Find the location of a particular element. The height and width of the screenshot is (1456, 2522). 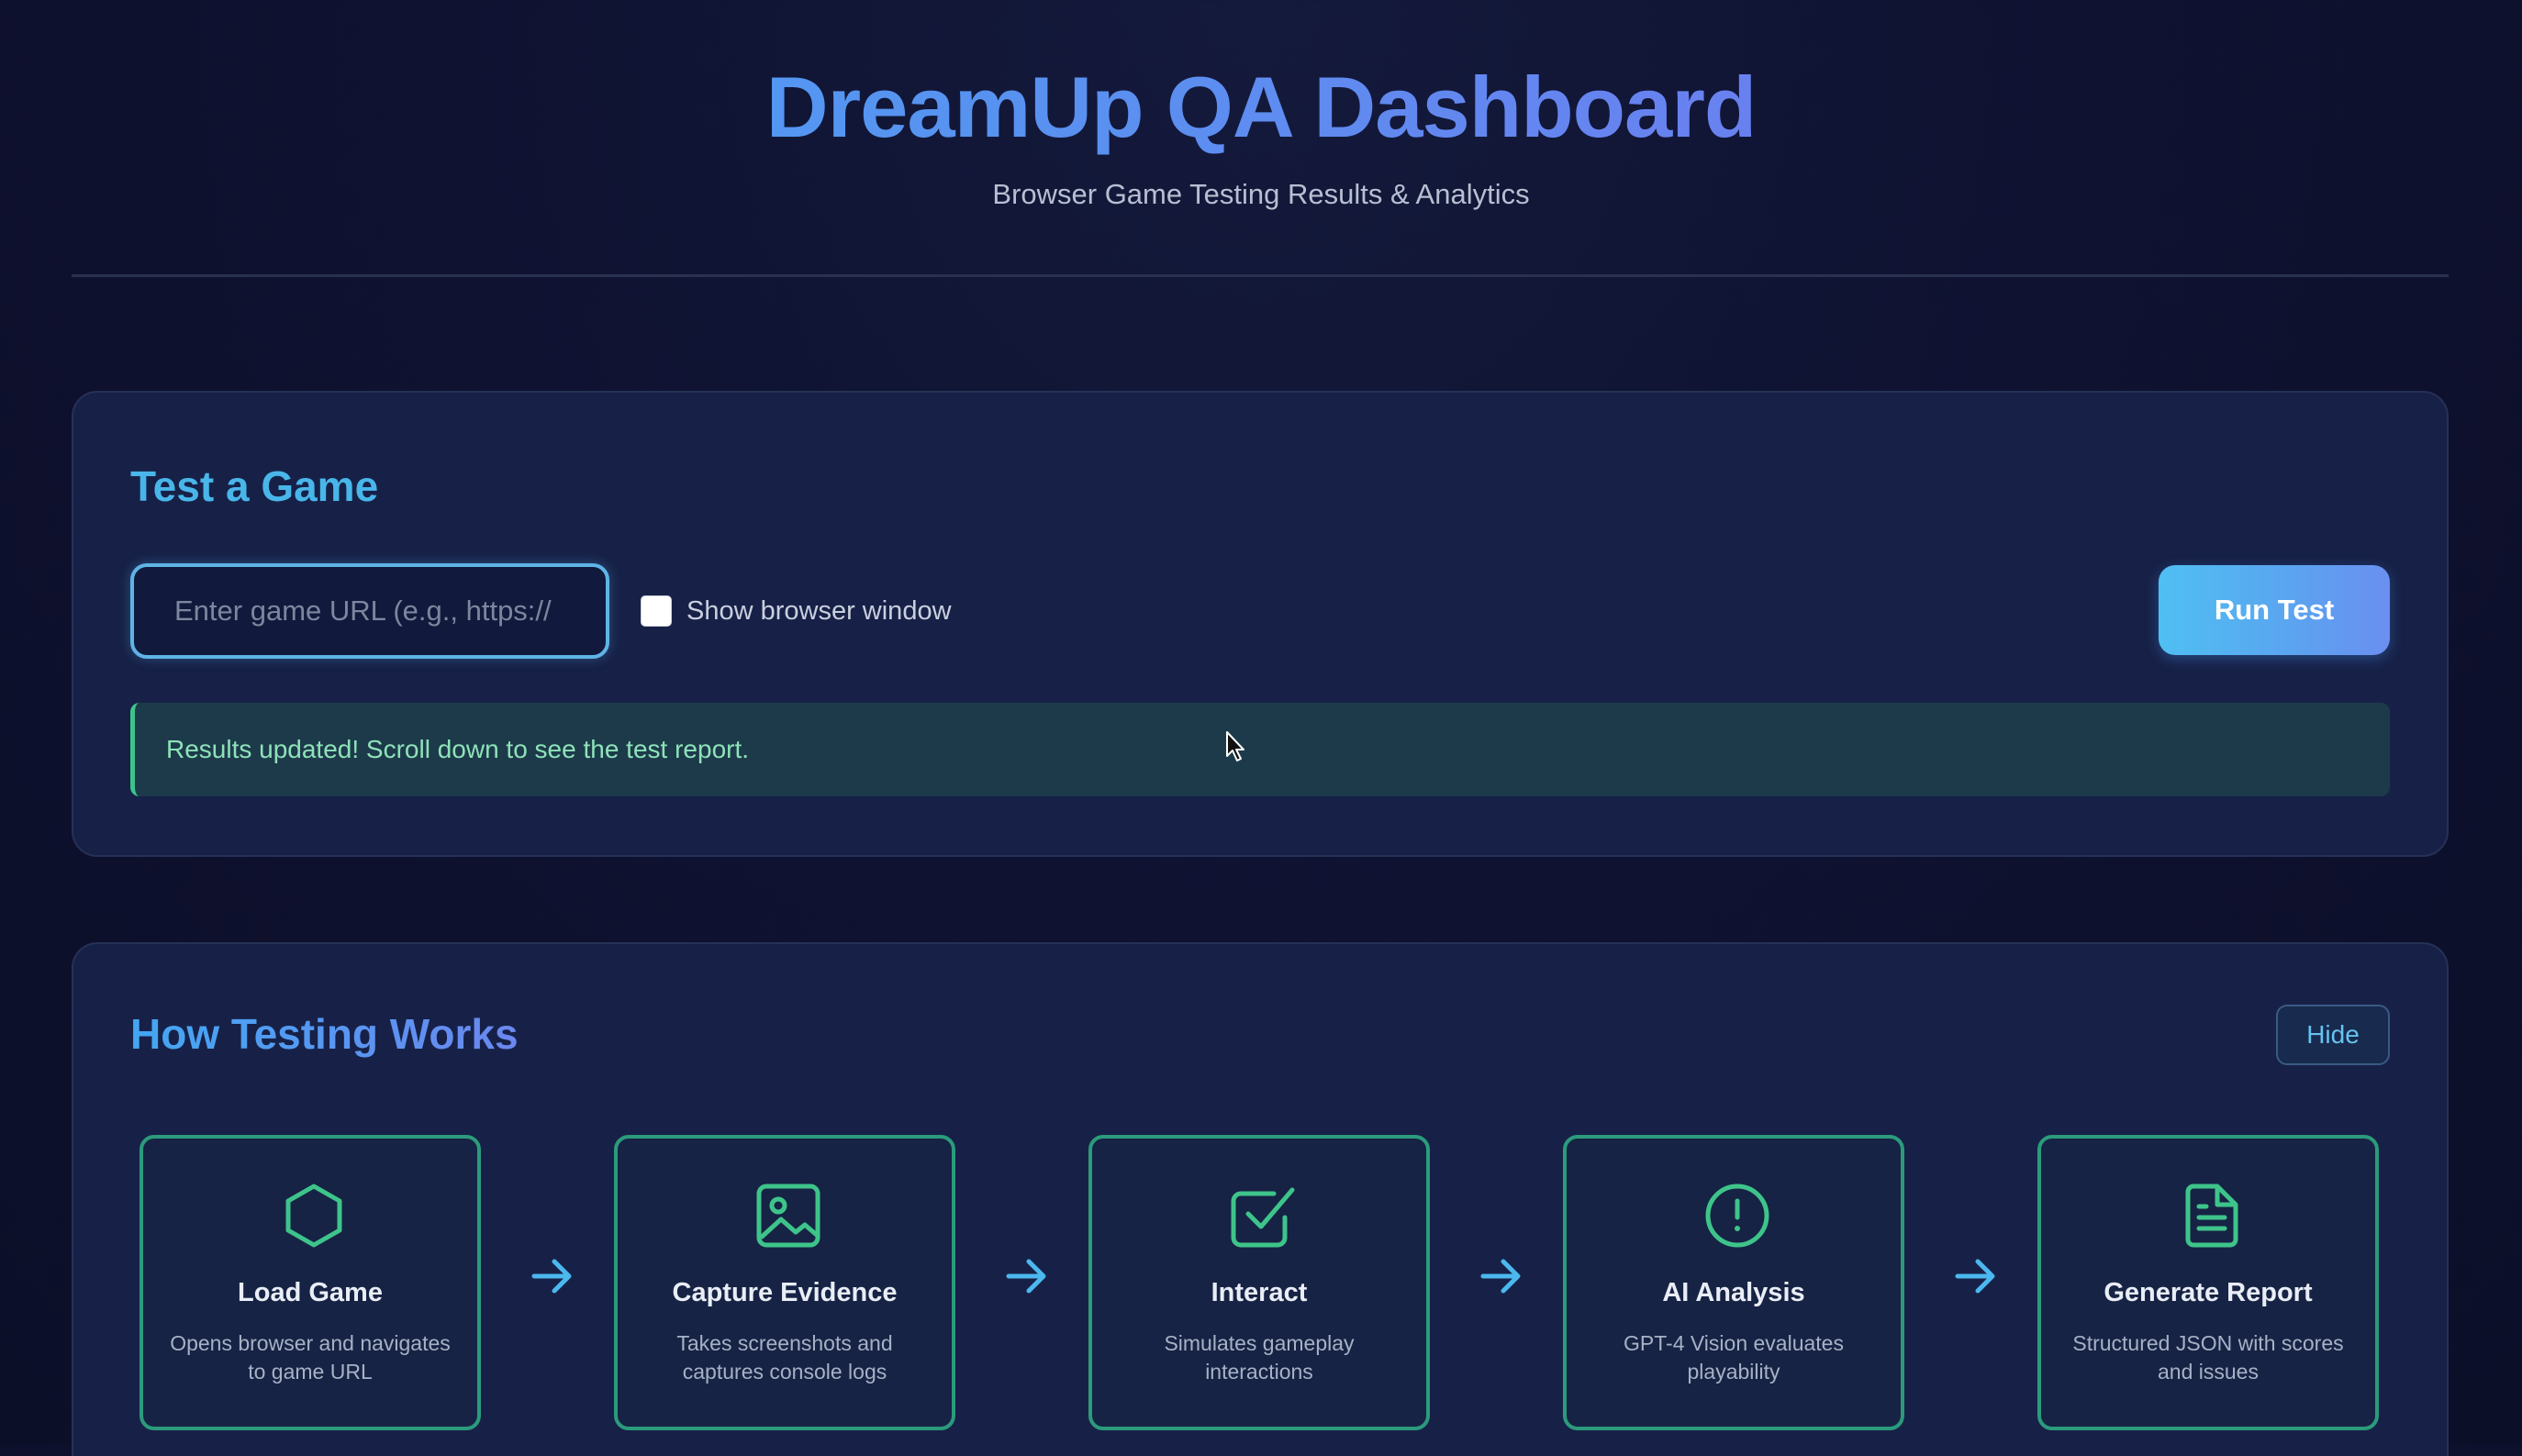

game-url-input is located at coordinates (369, 611).